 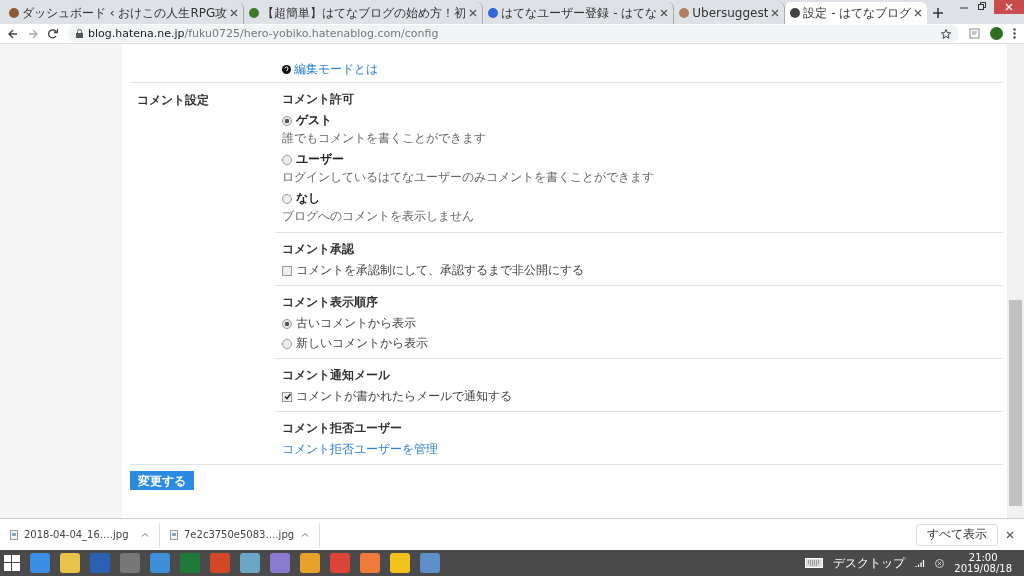 I want to click on clock-date: 2019/08/18, so click(x=983, y=568).